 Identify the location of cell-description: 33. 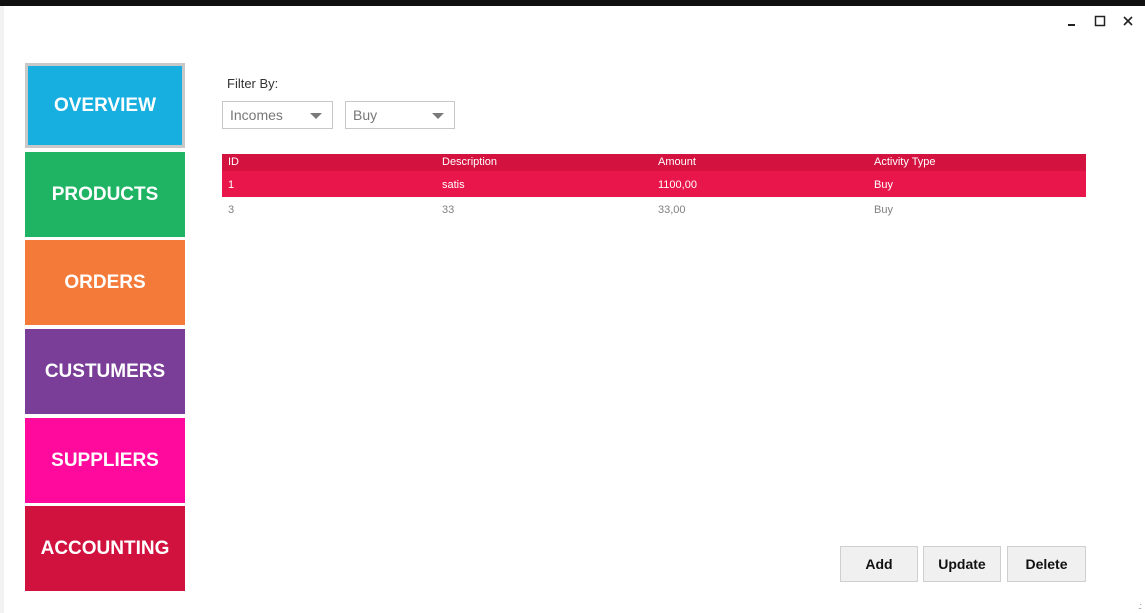
(448, 210).